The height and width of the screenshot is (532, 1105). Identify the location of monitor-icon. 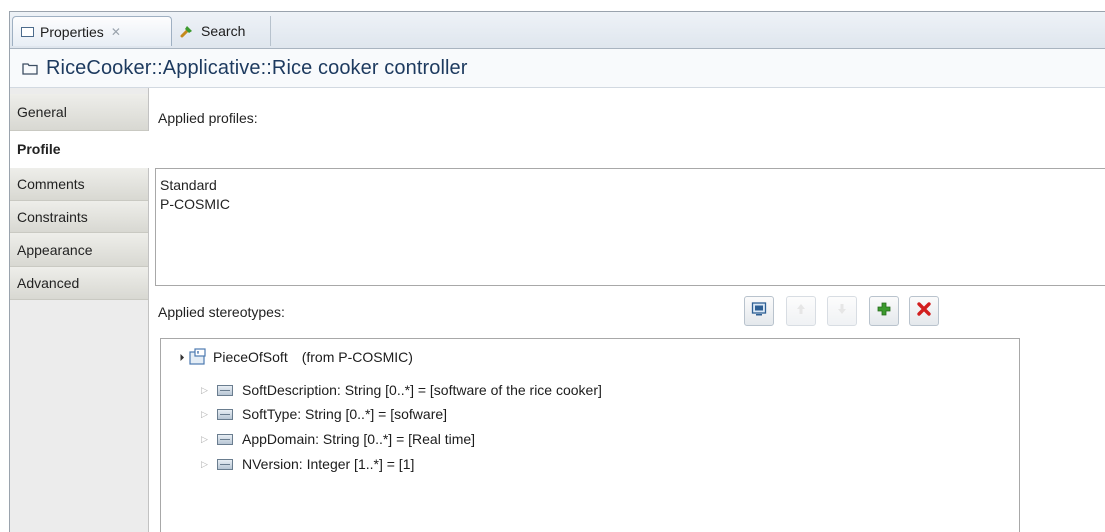
(759, 311).